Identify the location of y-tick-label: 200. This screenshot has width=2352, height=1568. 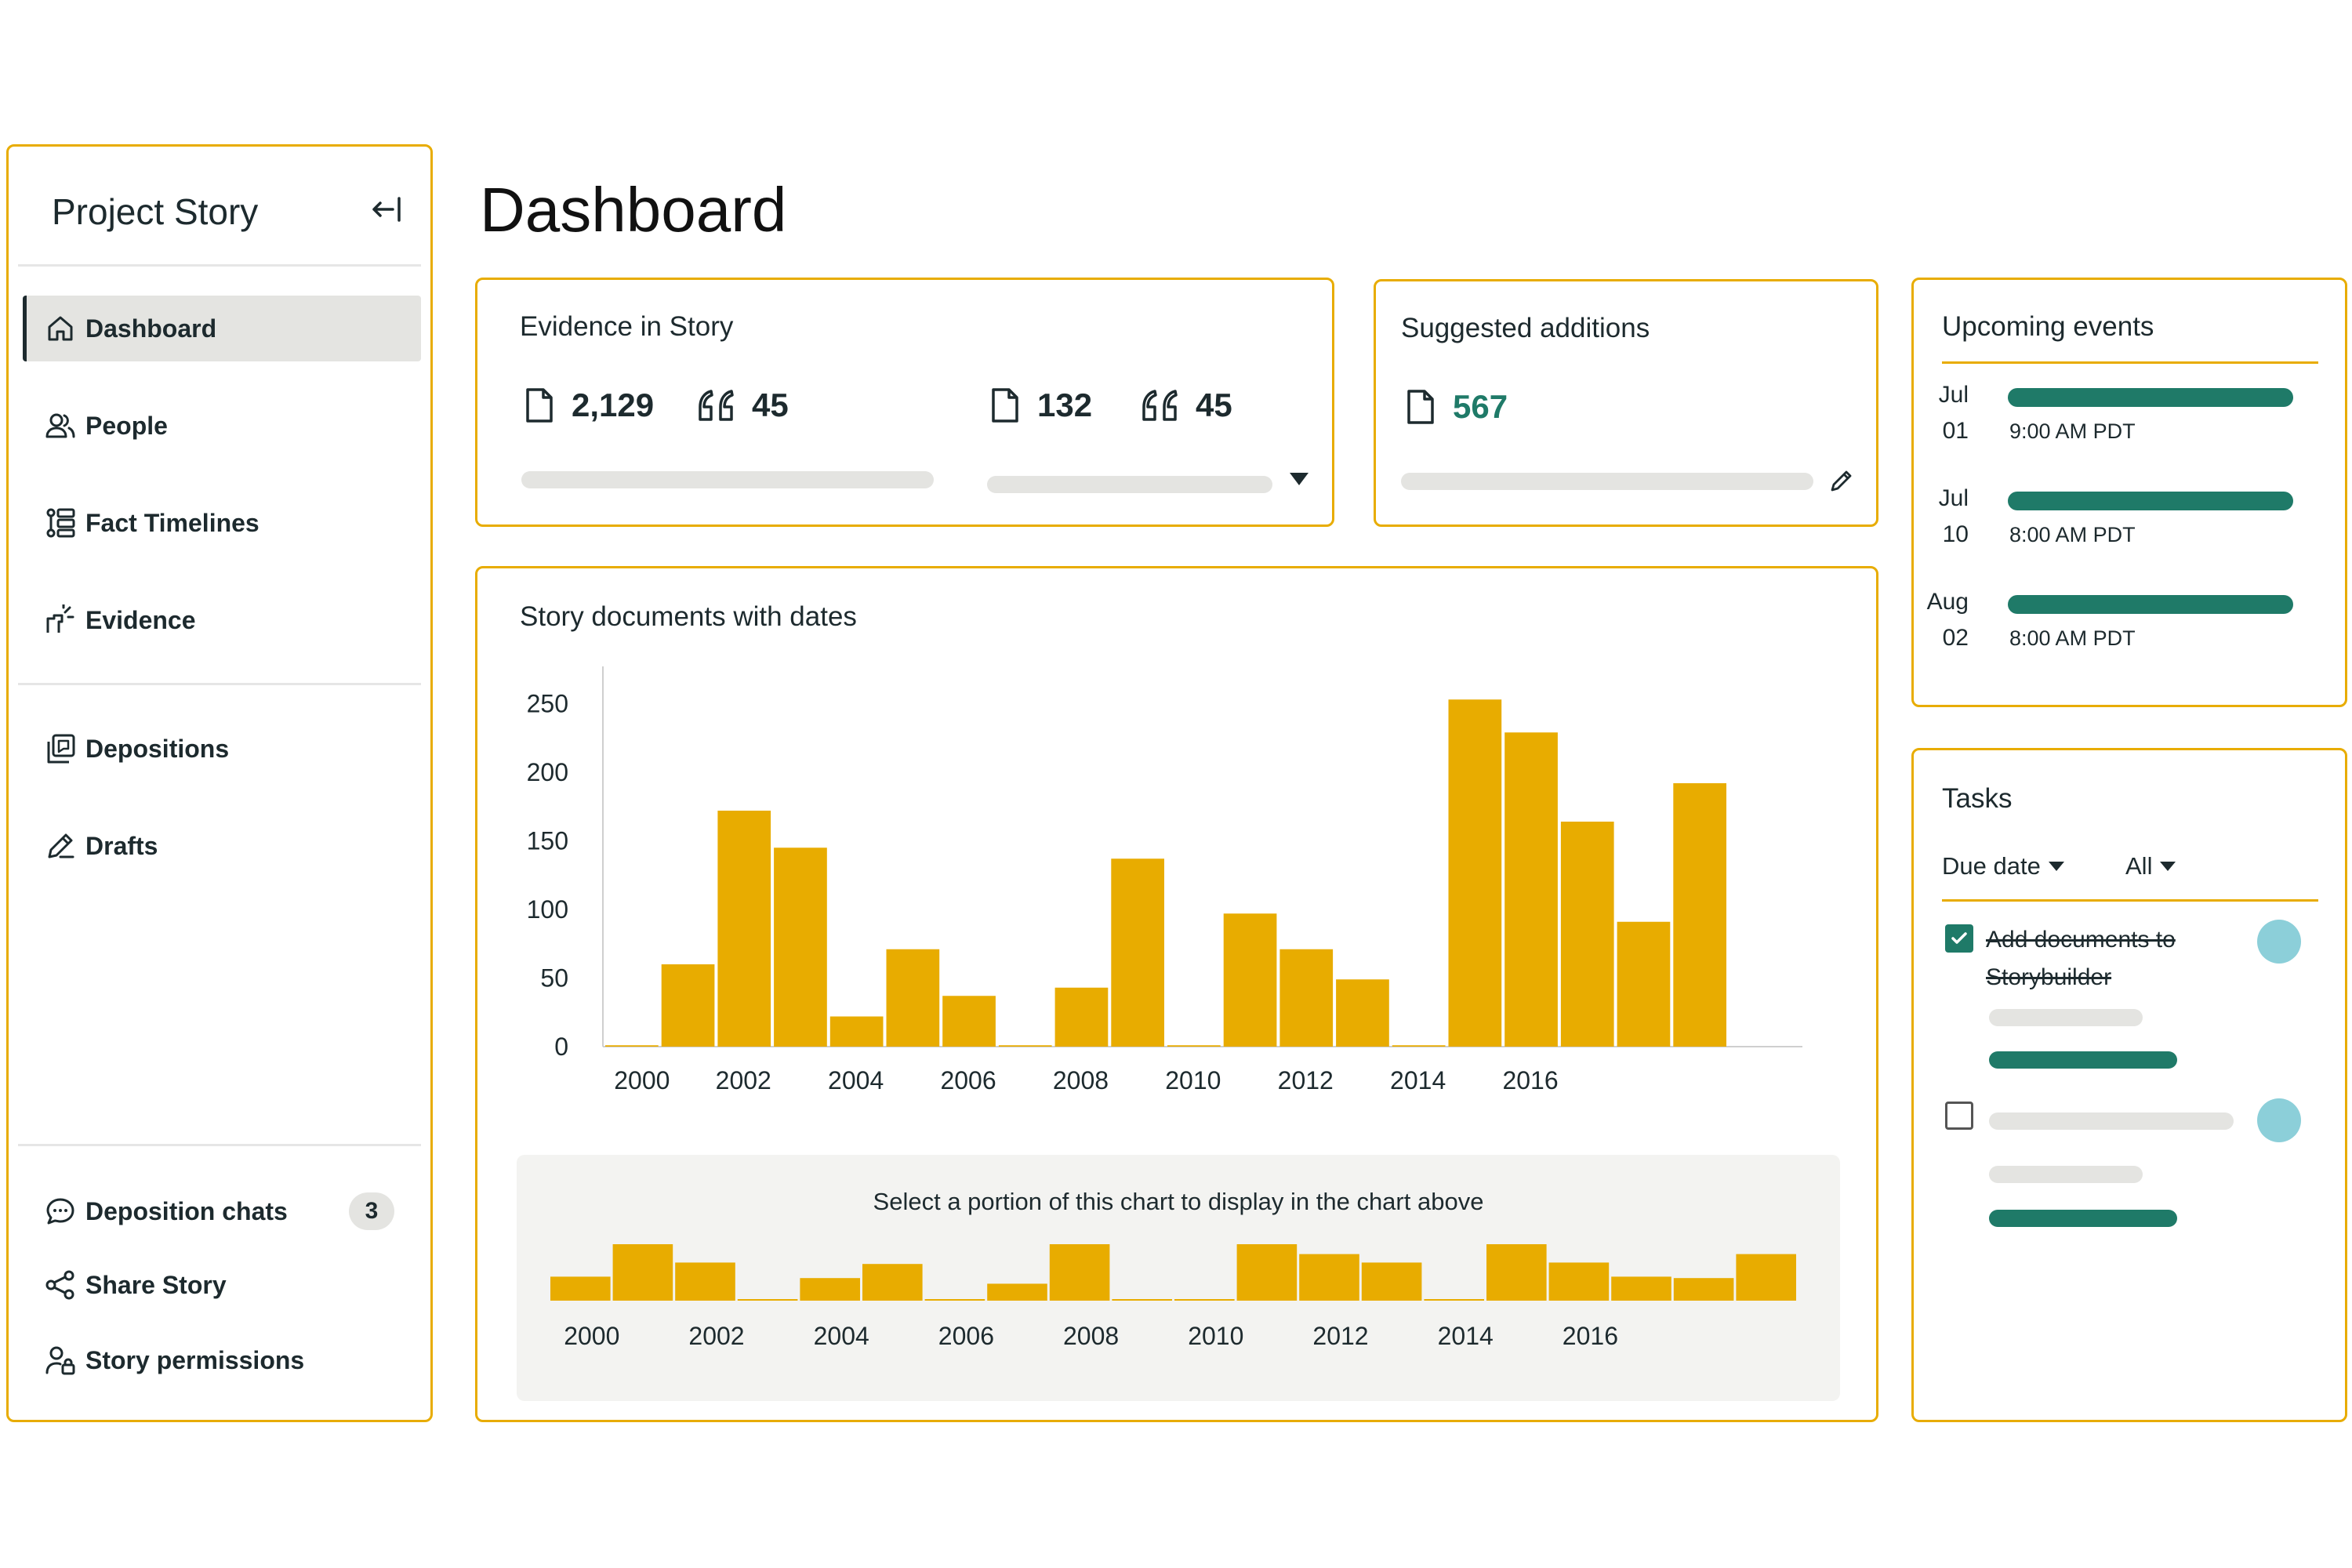
(547, 772).